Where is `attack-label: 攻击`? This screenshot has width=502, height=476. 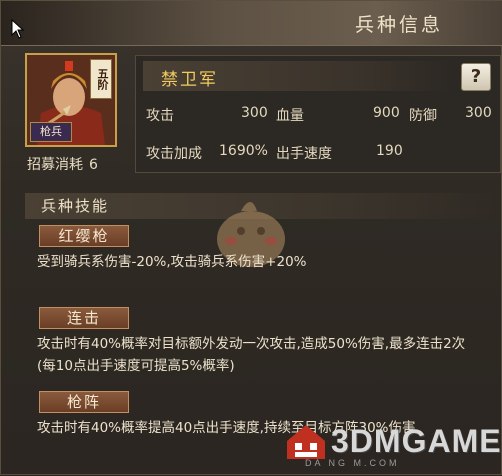 attack-label: 攻击 is located at coordinates (160, 116).